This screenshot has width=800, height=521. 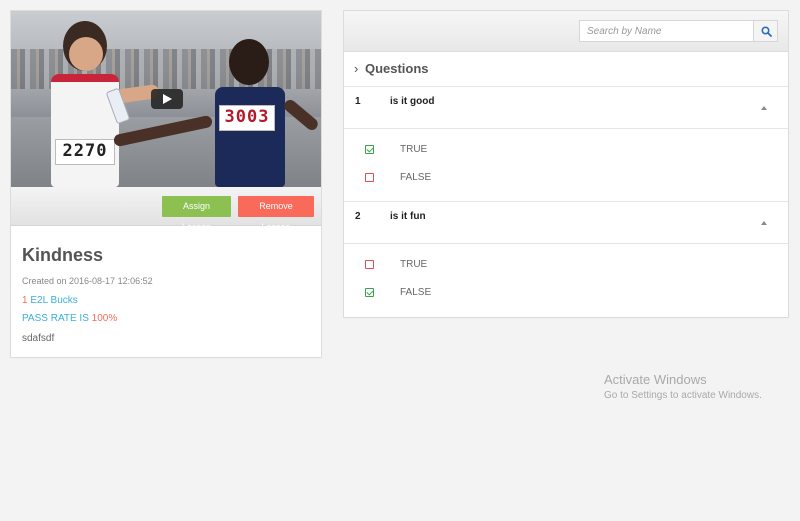 What do you see at coordinates (396, 68) in the screenshot?
I see `questions-header-label: Questions` at bounding box center [396, 68].